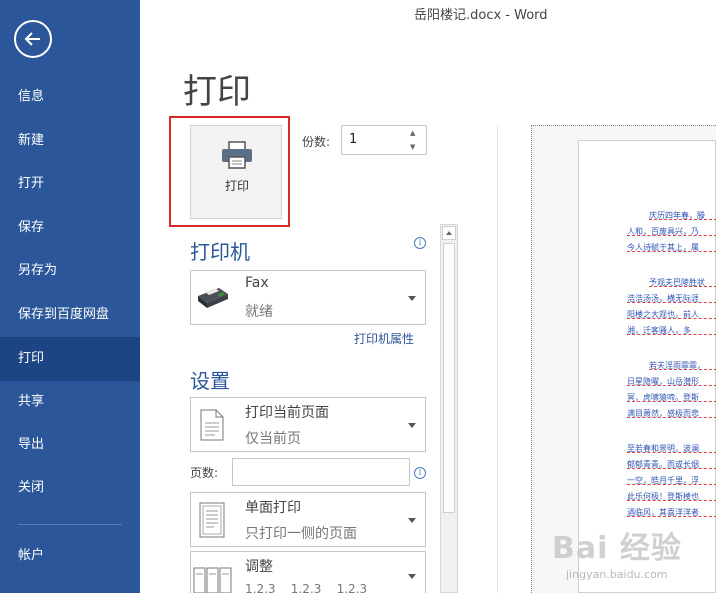 The height and width of the screenshot is (593, 716). I want to click on preview-line: 满目萧然，感极而悲, so click(671, 413).